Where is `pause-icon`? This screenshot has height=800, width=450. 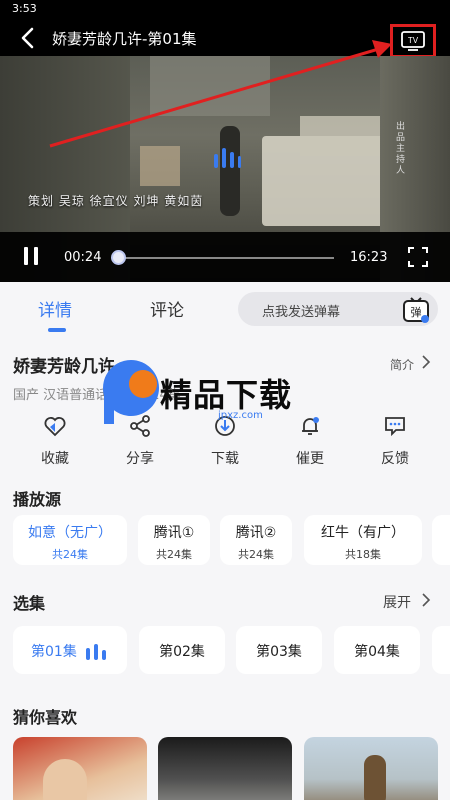 pause-icon is located at coordinates (31, 256).